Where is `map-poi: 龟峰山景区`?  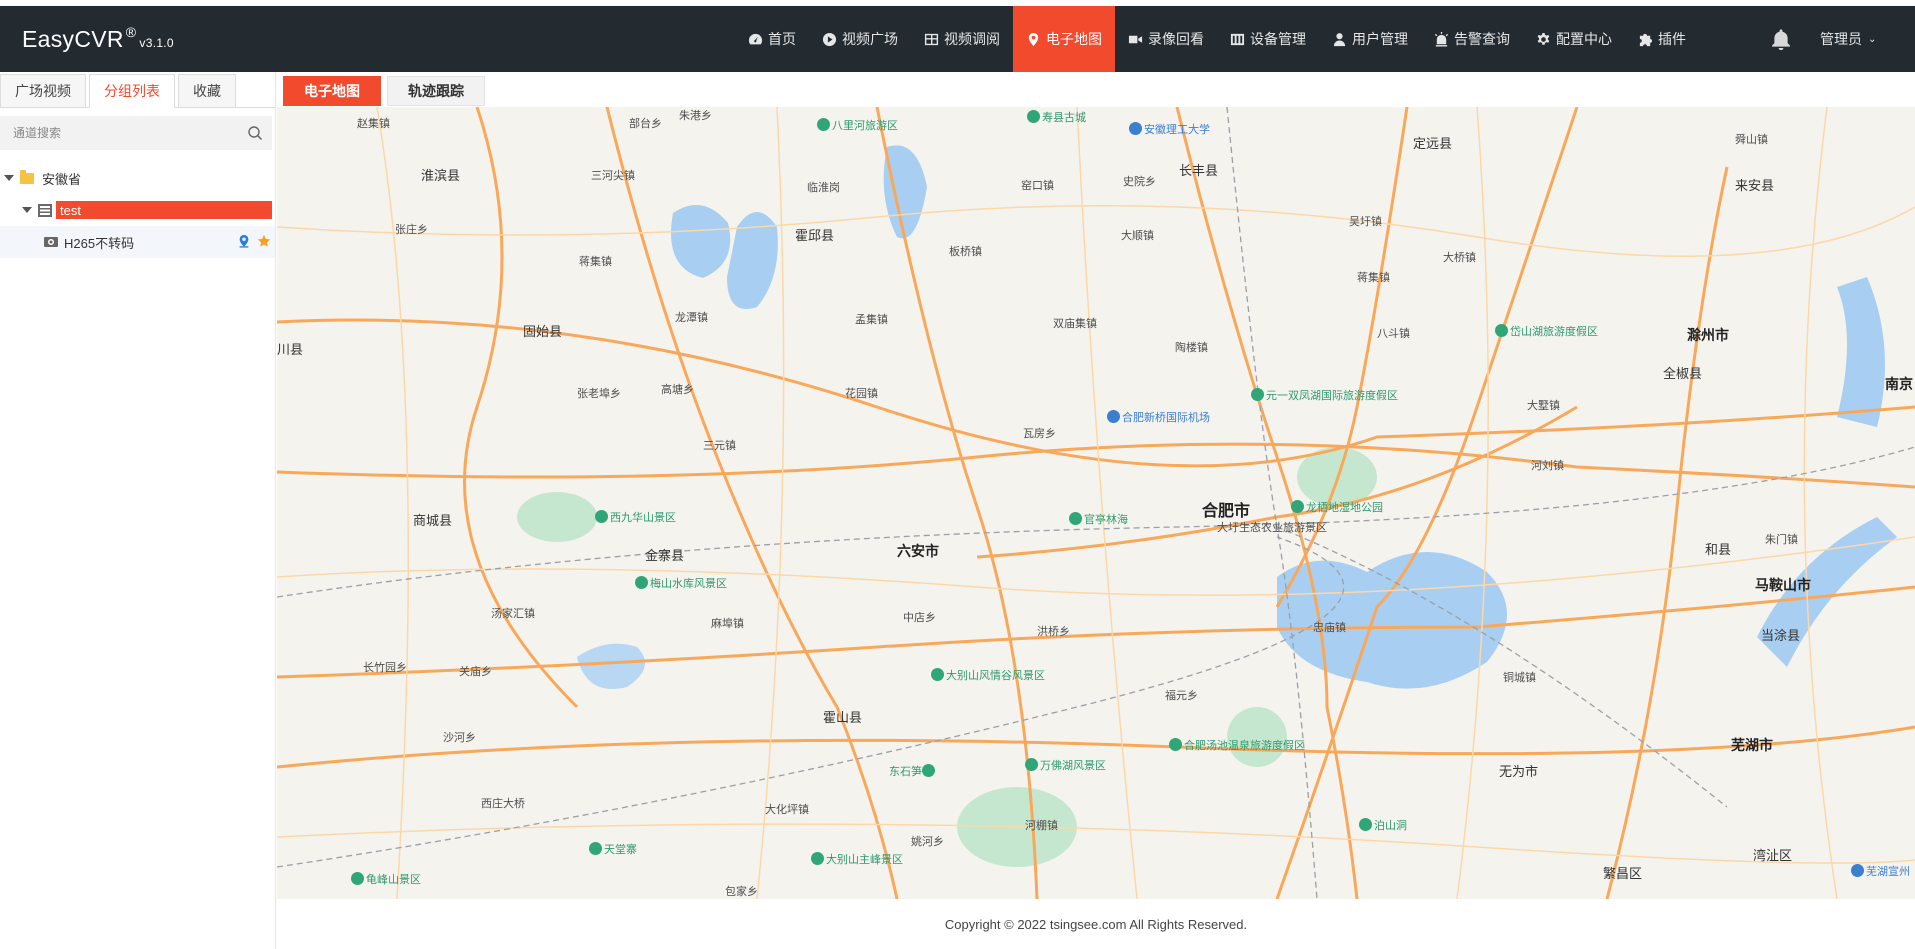 map-poi: 龟峰山景区 is located at coordinates (386, 879).